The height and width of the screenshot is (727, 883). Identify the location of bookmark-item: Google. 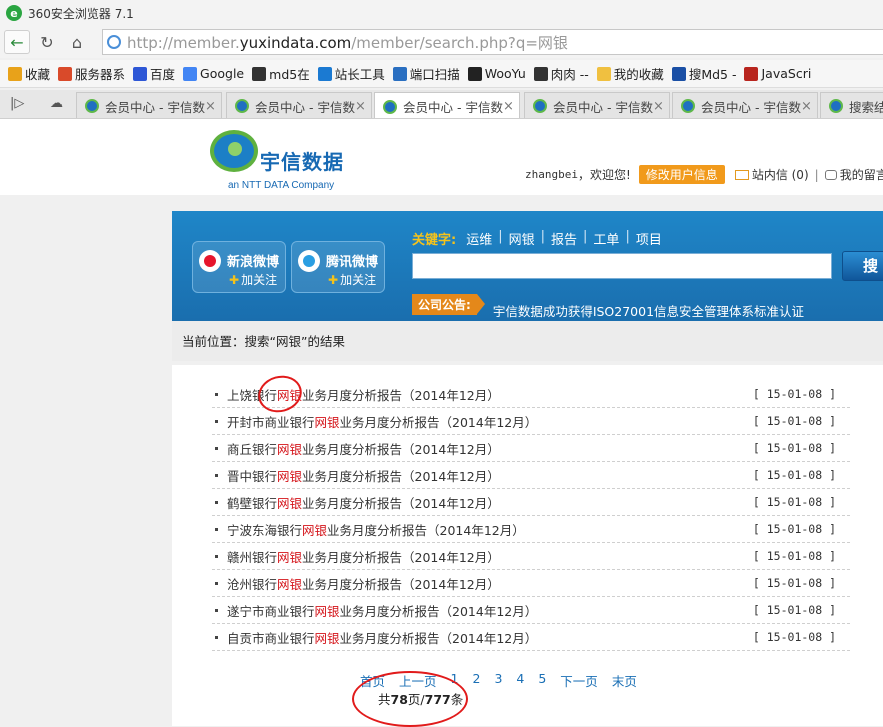
(213, 73).